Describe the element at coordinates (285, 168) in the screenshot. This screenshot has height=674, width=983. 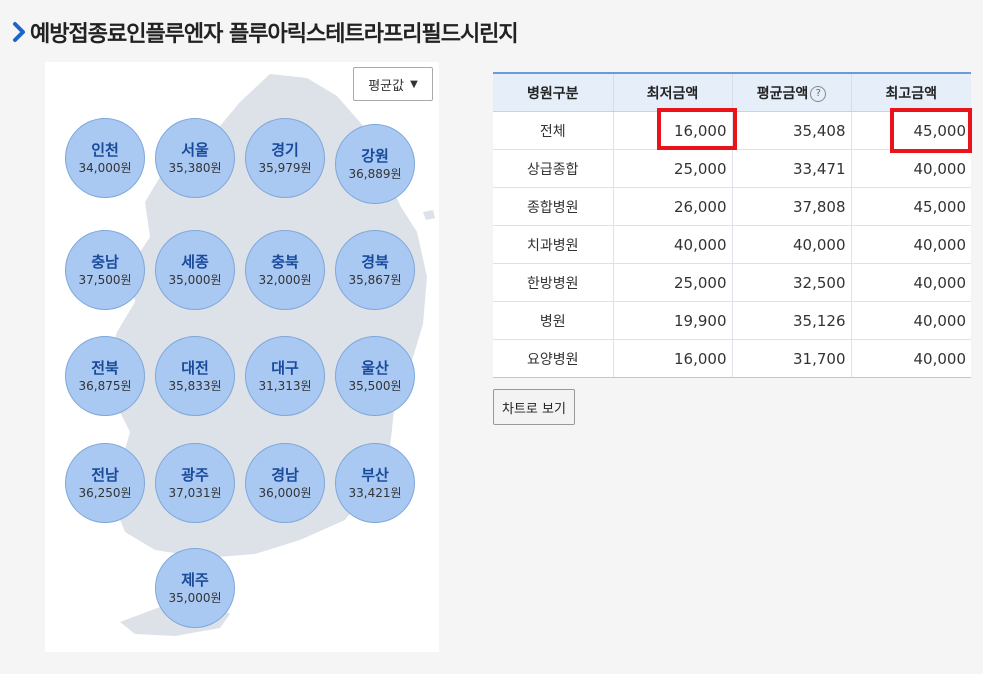
I see `region-price: 35,979원` at that location.